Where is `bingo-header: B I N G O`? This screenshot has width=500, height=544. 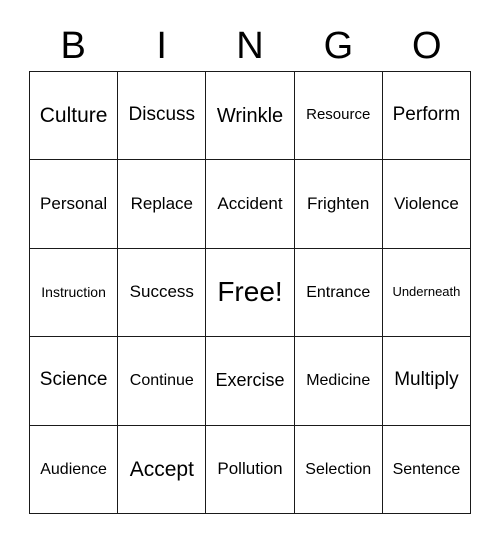 bingo-header: B I N G O is located at coordinates (250, 46).